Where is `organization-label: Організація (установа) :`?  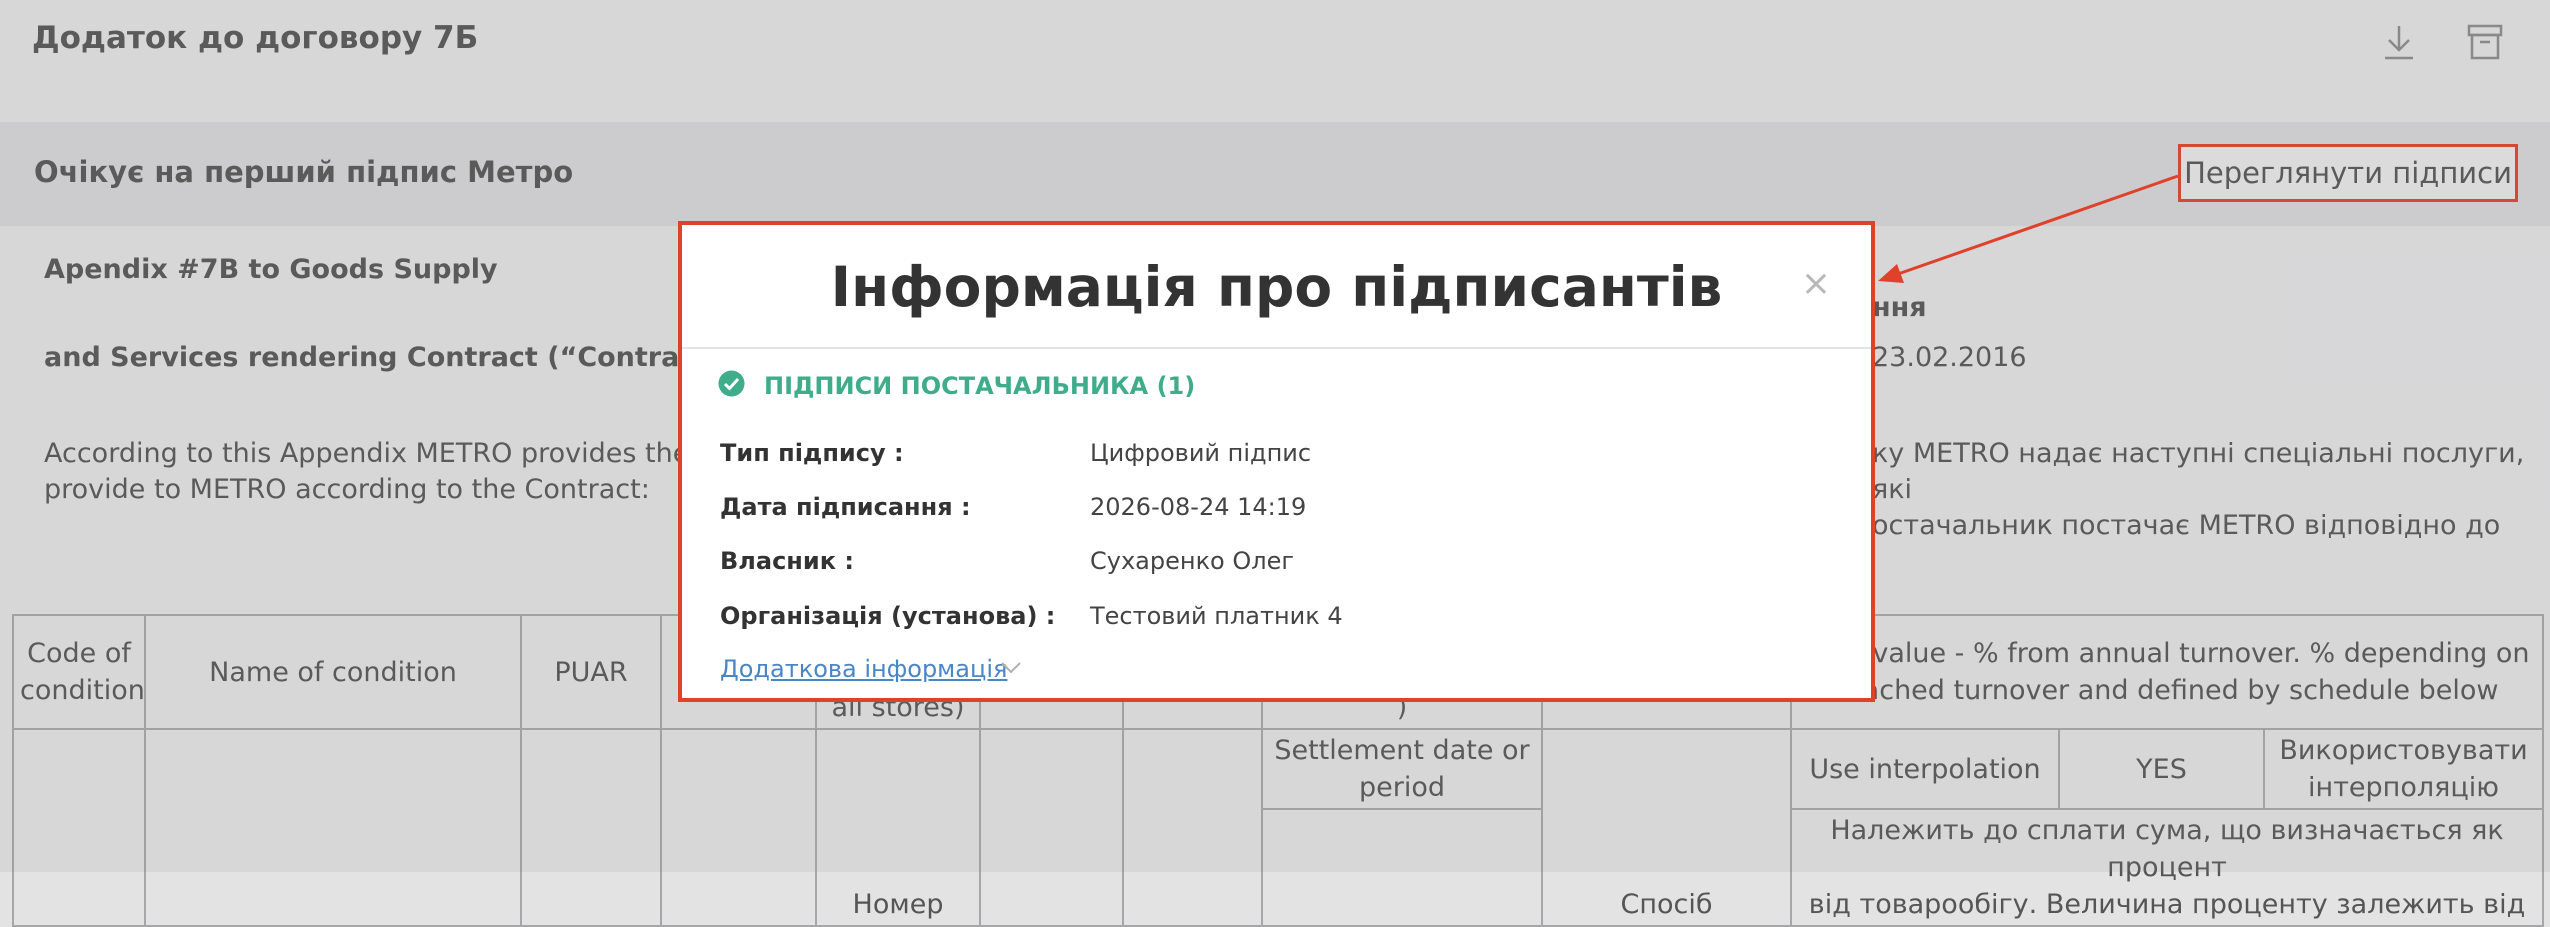
organization-label: Організація (установа) : is located at coordinates (888, 616).